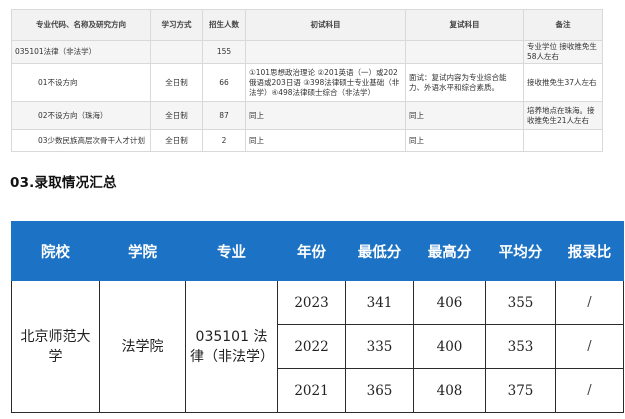  What do you see at coordinates (224, 115) in the screenshot?
I see `enroll-count: 87` at bounding box center [224, 115].